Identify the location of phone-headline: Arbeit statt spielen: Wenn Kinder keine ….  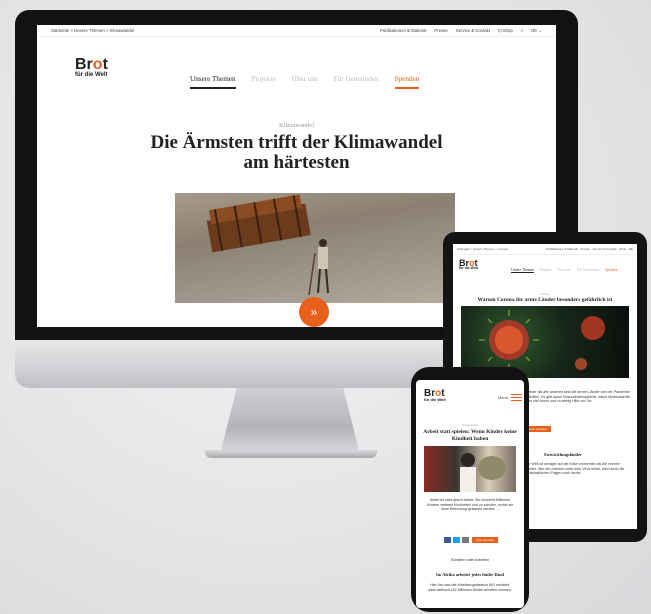
(470, 435).